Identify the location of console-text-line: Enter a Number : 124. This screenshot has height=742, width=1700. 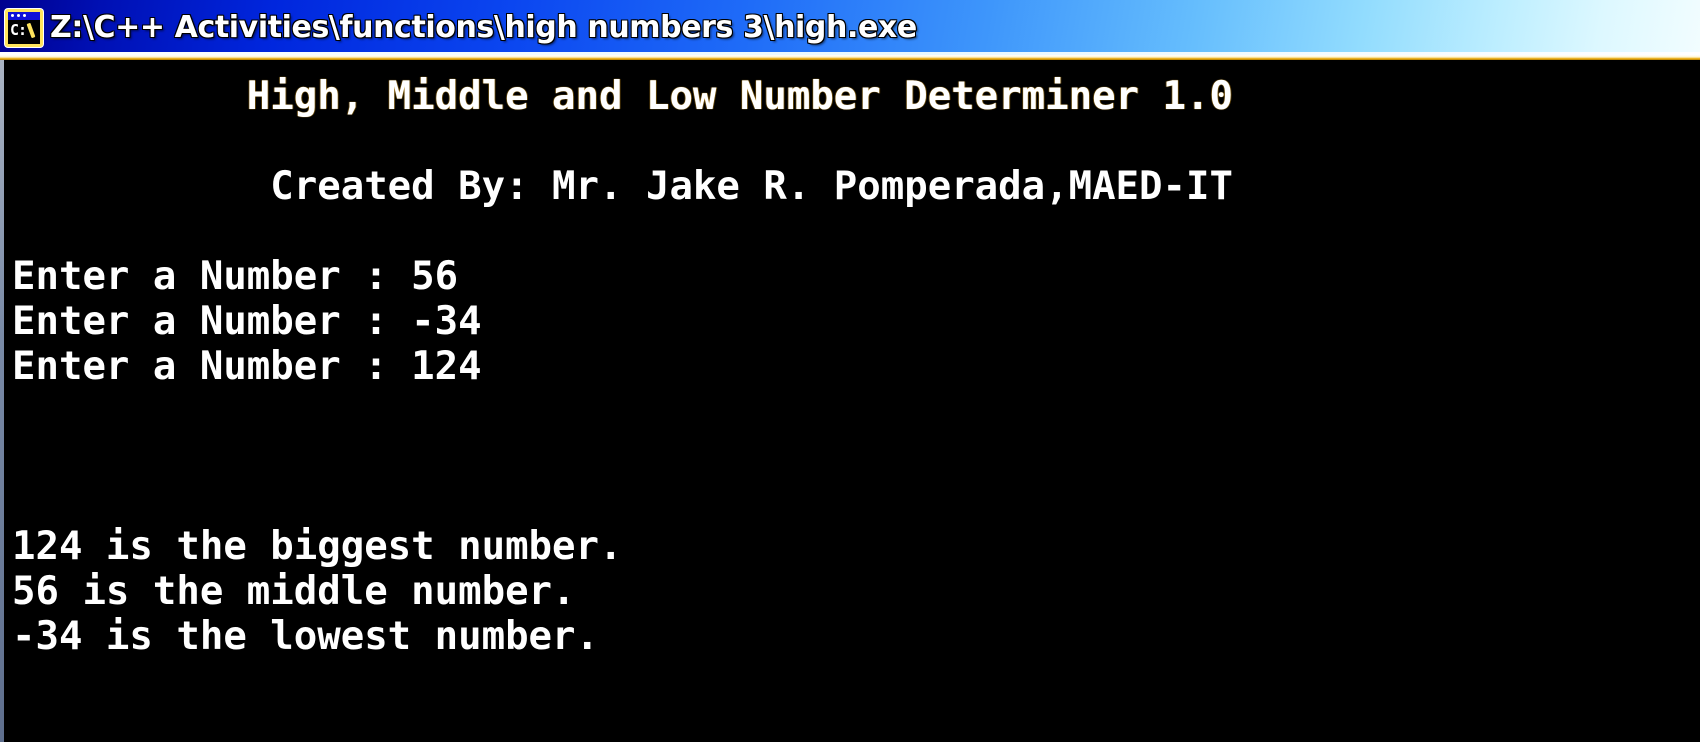
(247, 366).